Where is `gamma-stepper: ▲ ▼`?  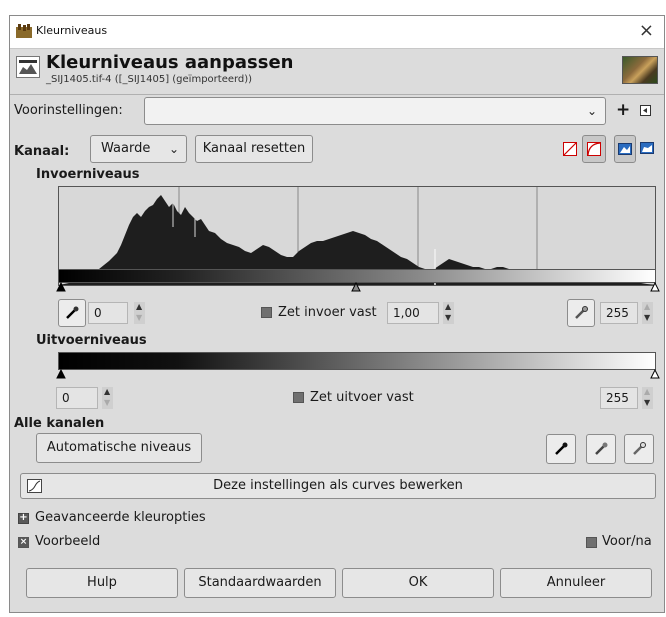
gamma-stepper: ▲ ▼ is located at coordinates (448, 313).